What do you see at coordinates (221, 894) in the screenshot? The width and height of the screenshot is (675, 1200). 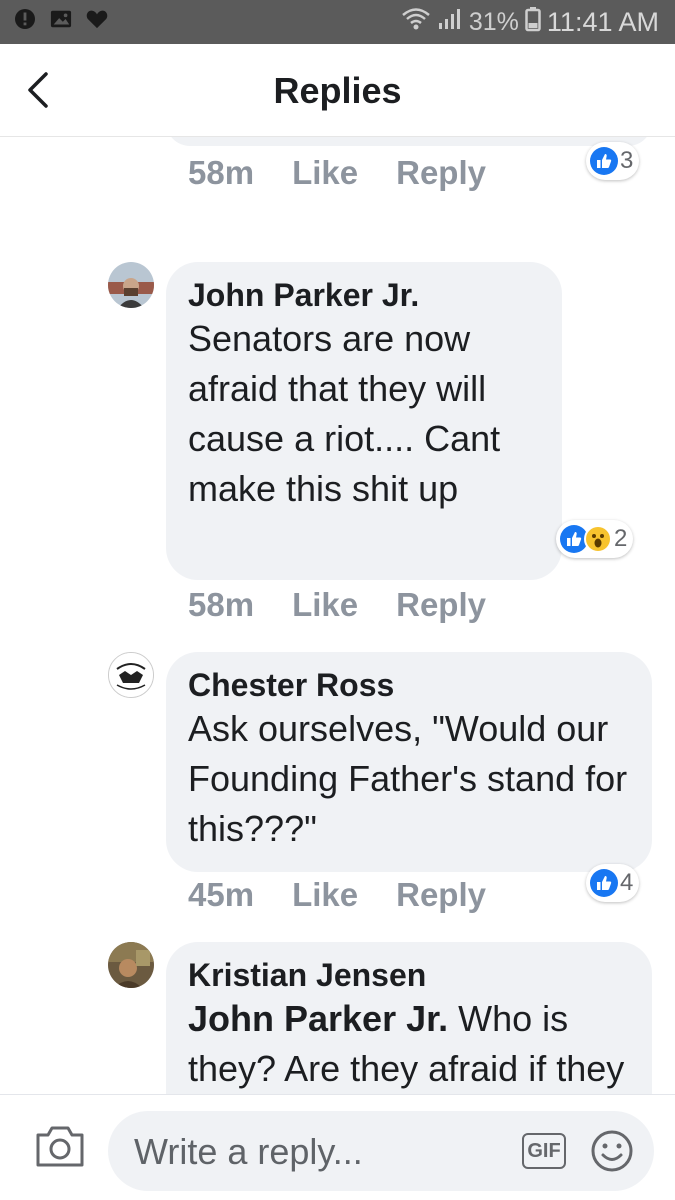 I see `comment-time: 45m` at bounding box center [221, 894].